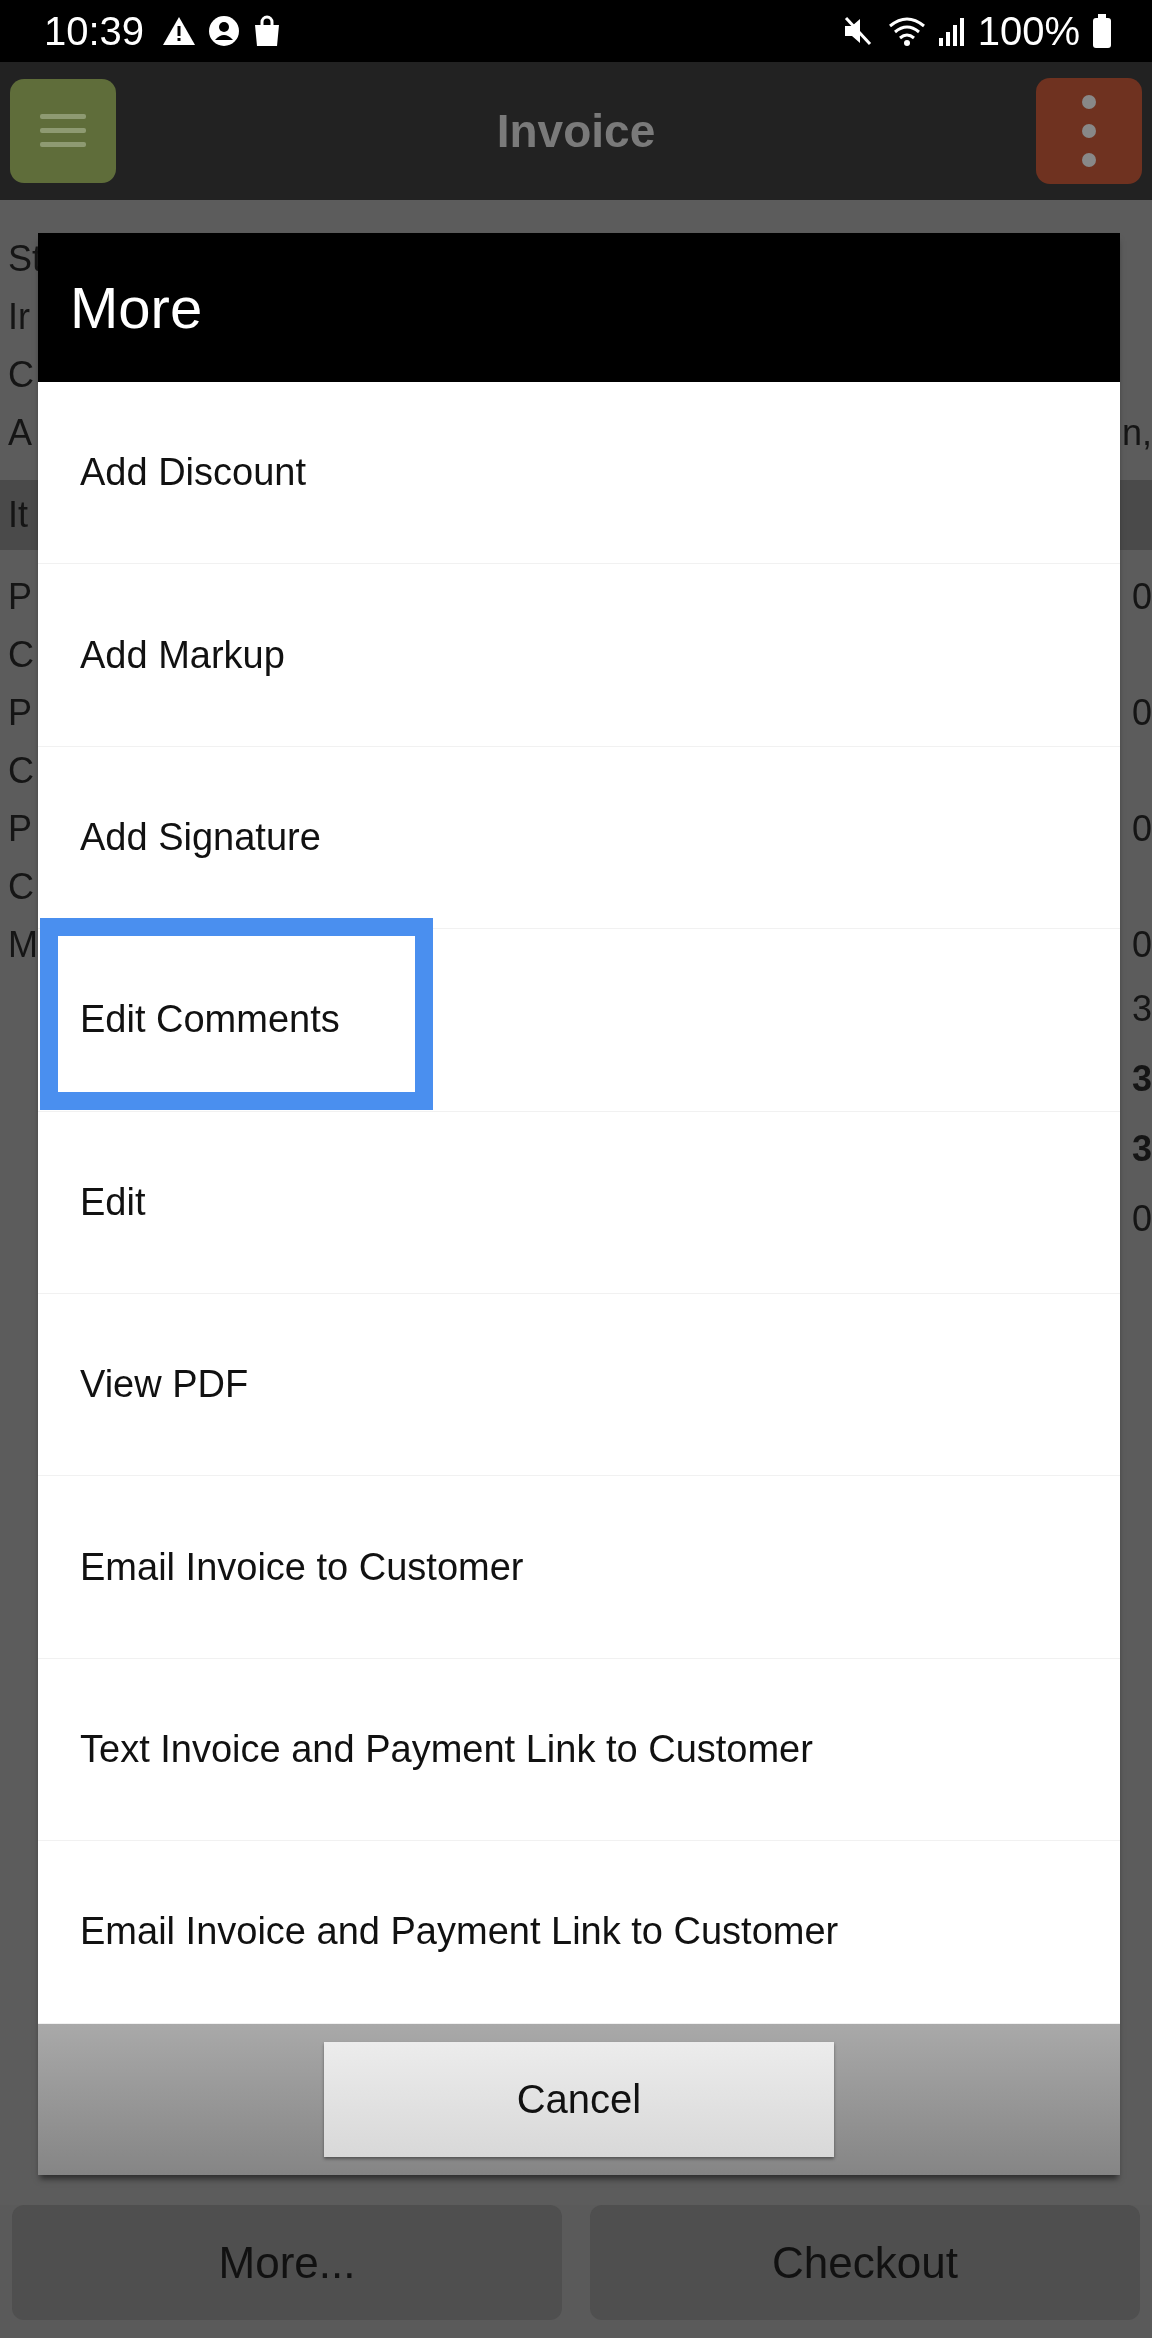 The width and height of the screenshot is (1152, 2338). I want to click on battery-icon, so click(1102, 31).